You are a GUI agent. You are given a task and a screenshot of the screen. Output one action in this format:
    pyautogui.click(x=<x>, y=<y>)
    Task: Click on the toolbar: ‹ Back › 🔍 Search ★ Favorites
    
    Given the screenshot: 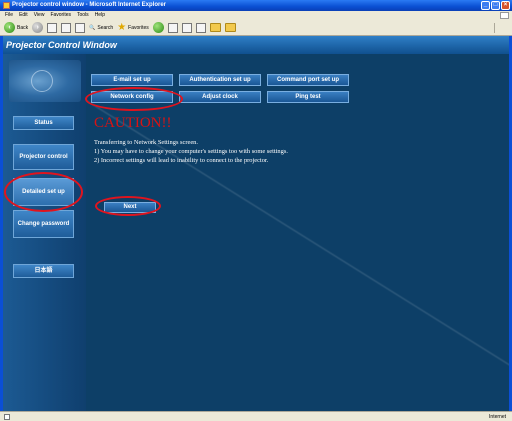 What is the action you would take?
    pyautogui.click(x=256, y=28)
    